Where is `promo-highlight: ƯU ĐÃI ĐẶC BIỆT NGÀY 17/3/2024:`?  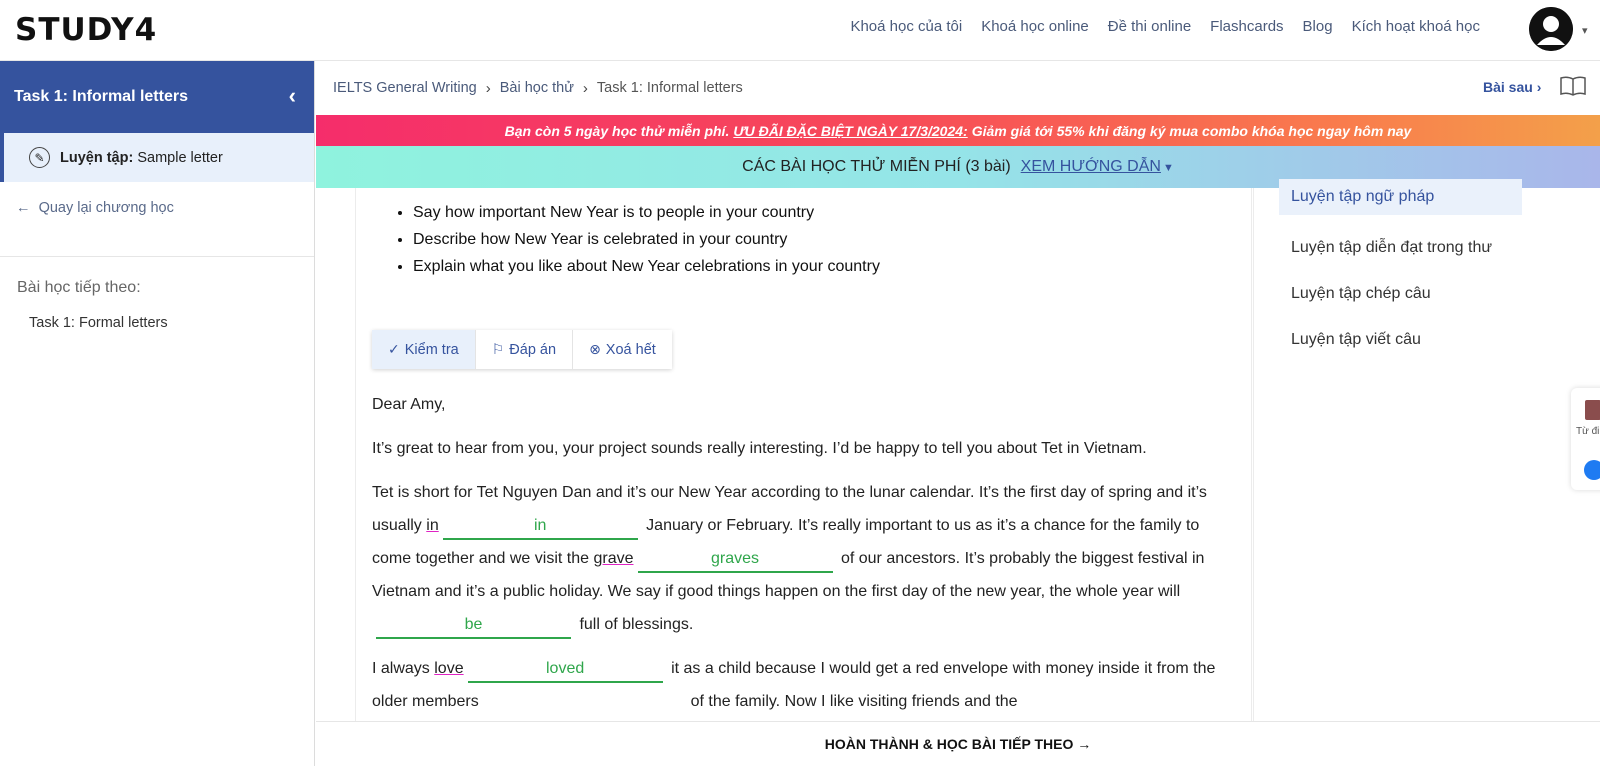
promo-highlight: ƯU ĐÃI ĐẶC BIỆT NGÀY 17/3/2024: is located at coordinates (850, 130).